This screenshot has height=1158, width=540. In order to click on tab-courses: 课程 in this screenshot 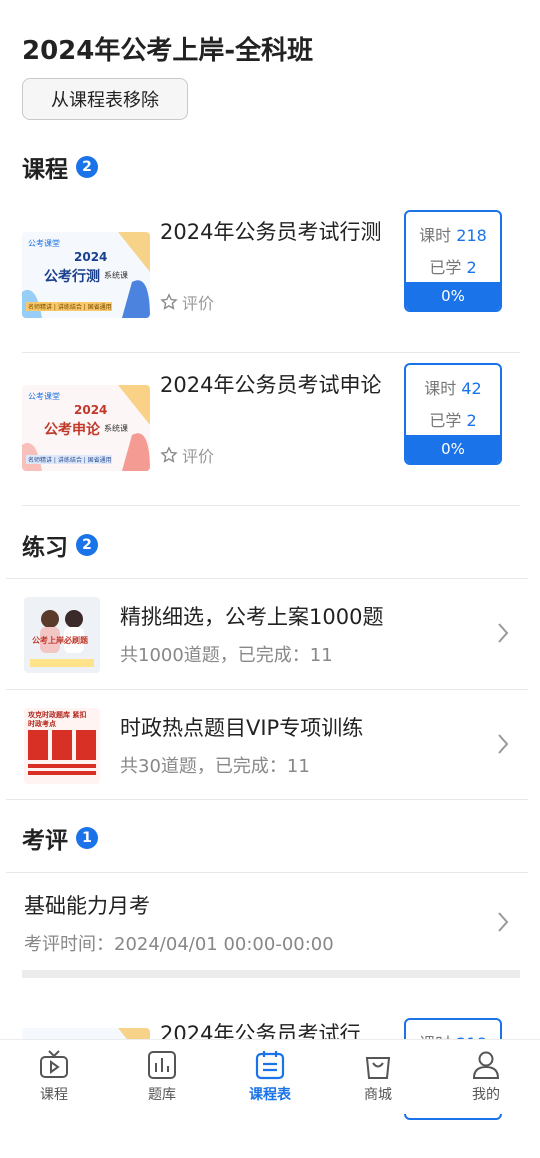, I will do `click(54, 1077)`.